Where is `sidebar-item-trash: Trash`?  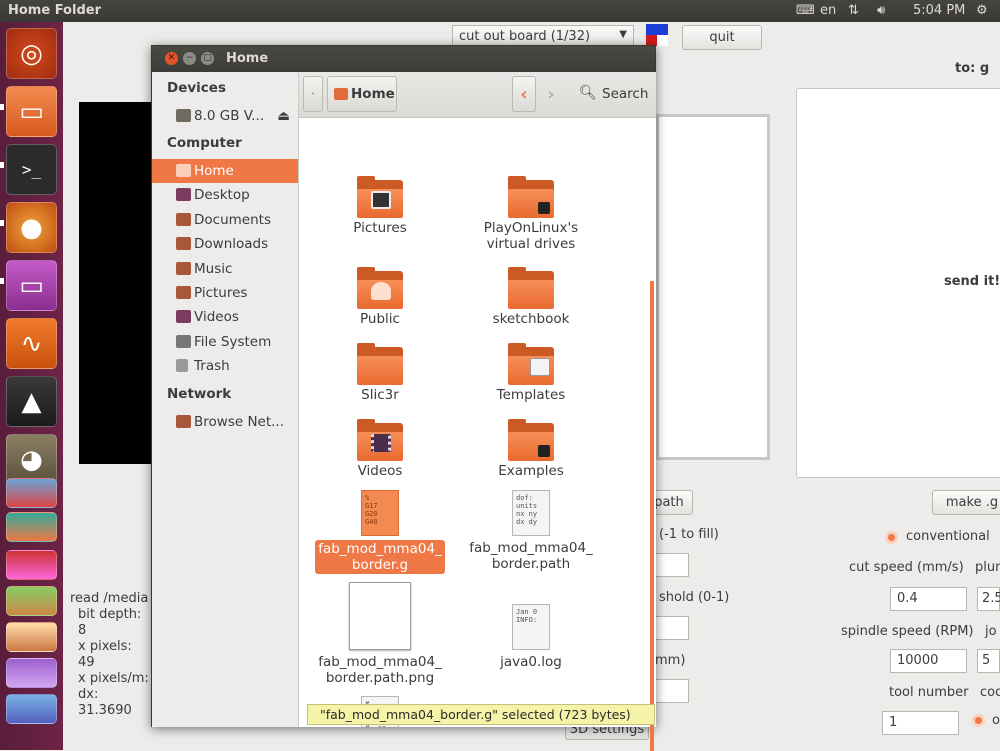 sidebar-item-trash: Trash is located at coordinates (225, 366).